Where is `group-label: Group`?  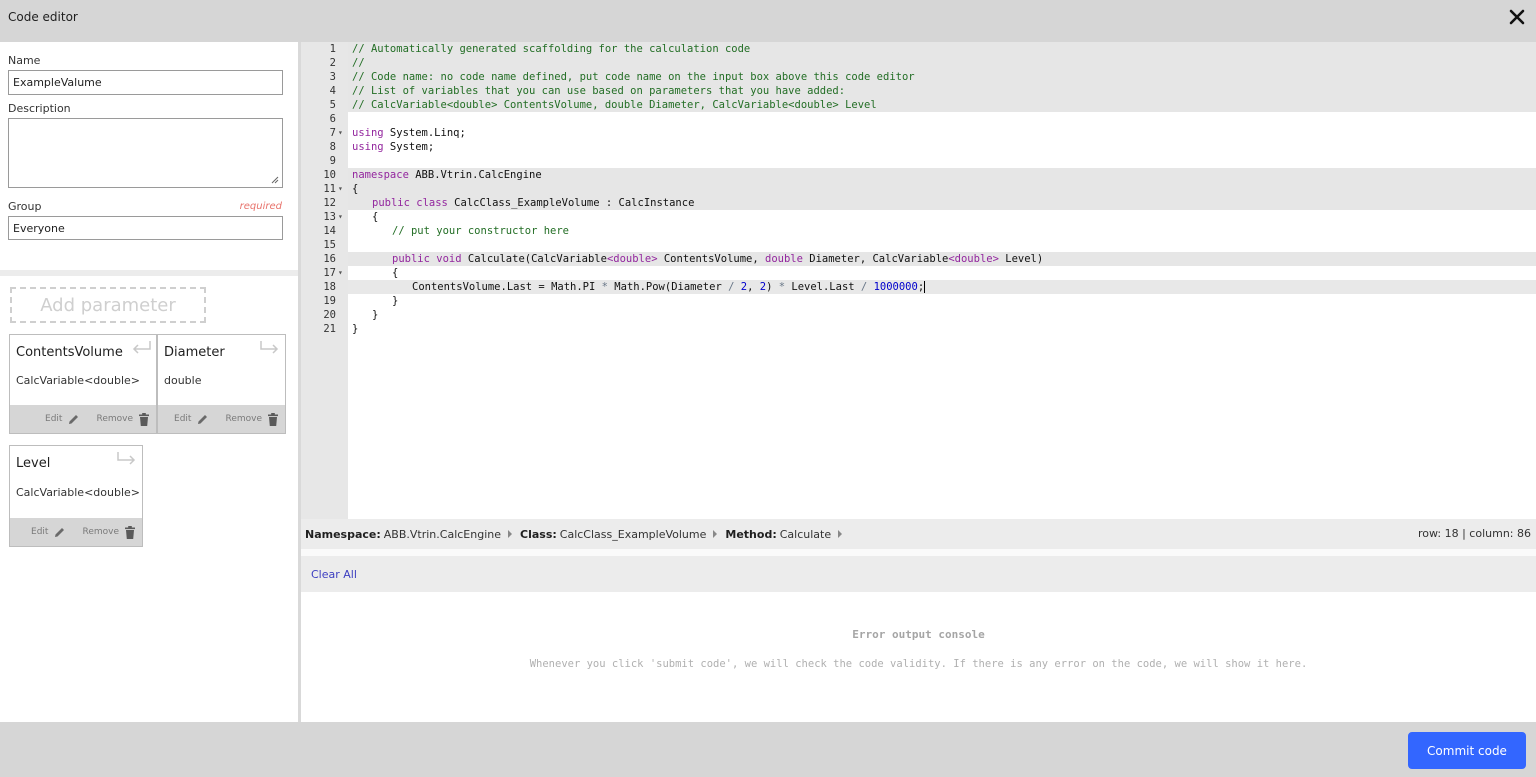
group-label: Group is located at coordinates (25, 206).